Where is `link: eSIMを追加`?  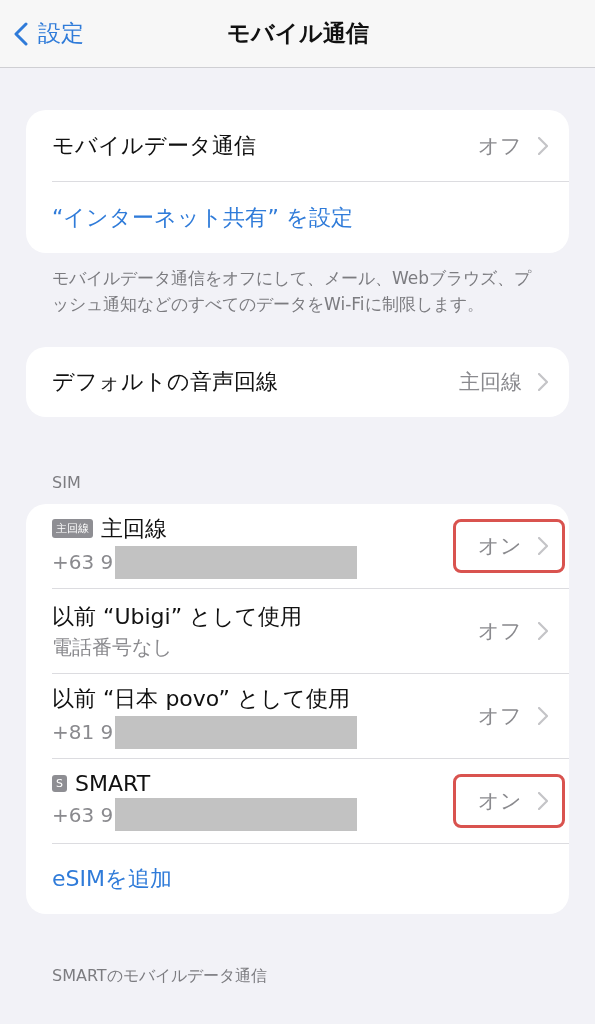 link: eSIMを追加 is located at coordinates (301, 879).